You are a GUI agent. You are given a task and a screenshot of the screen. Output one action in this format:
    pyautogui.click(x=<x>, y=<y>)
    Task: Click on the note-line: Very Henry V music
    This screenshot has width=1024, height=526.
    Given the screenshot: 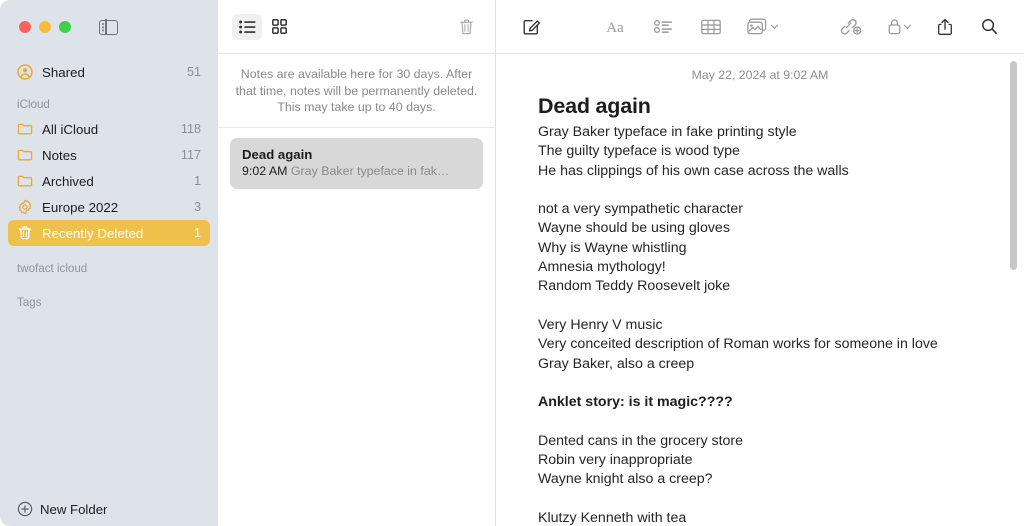 What is the action you would take?
    pyautogui.click(x=600, y=324)
    